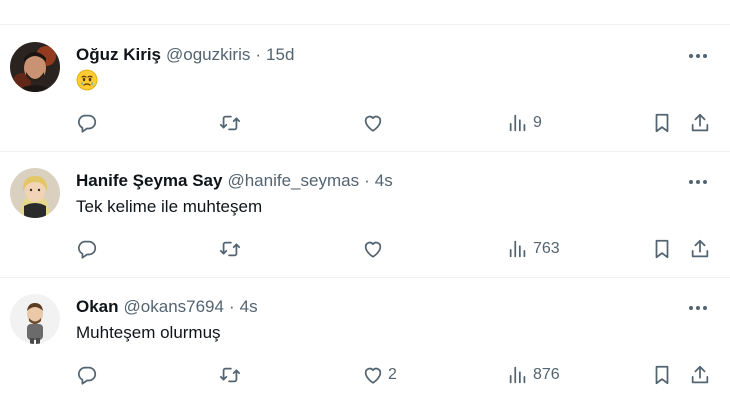 The width and height of the screenshot is (730, 420). What do you see at coordinates (280, 55) in the screenshot?
I see `timestamp: 15d` at bounding box center [280, 55].